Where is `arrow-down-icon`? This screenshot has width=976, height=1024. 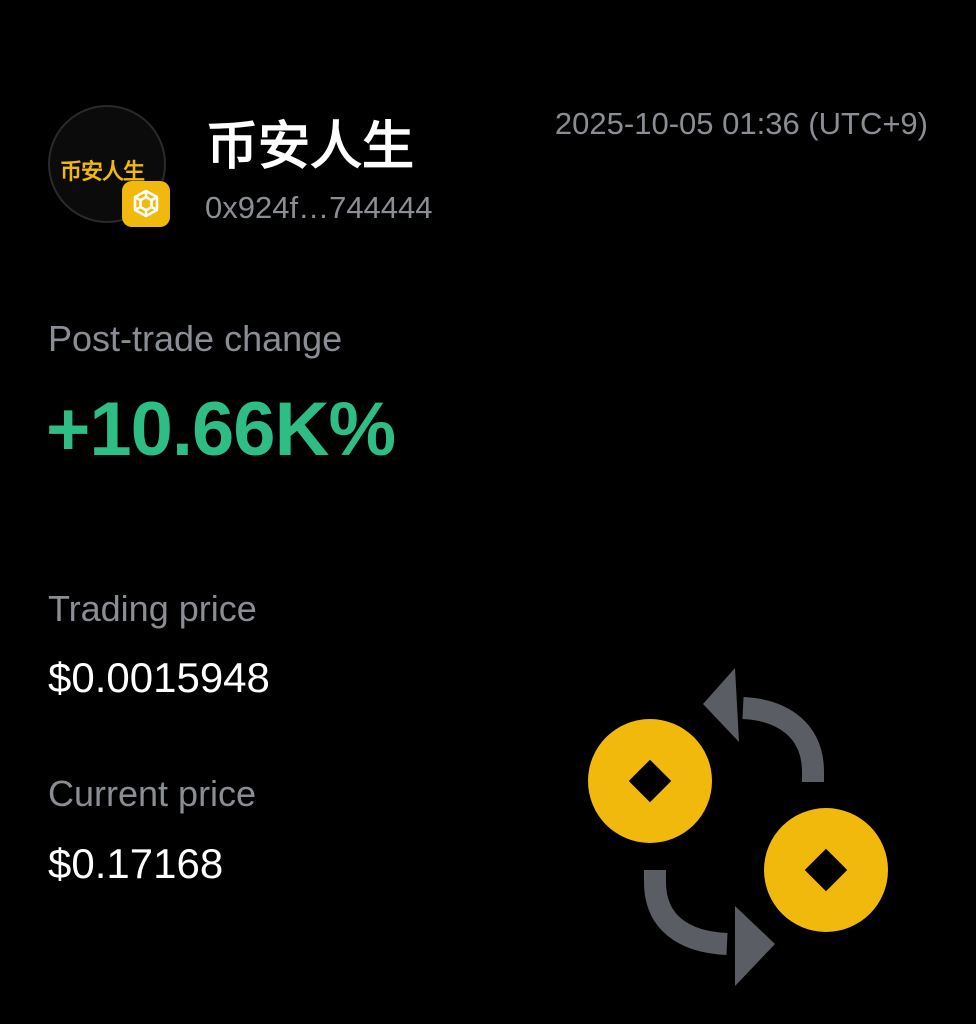
arrow-down-icon is located at coordinates (686, 912).